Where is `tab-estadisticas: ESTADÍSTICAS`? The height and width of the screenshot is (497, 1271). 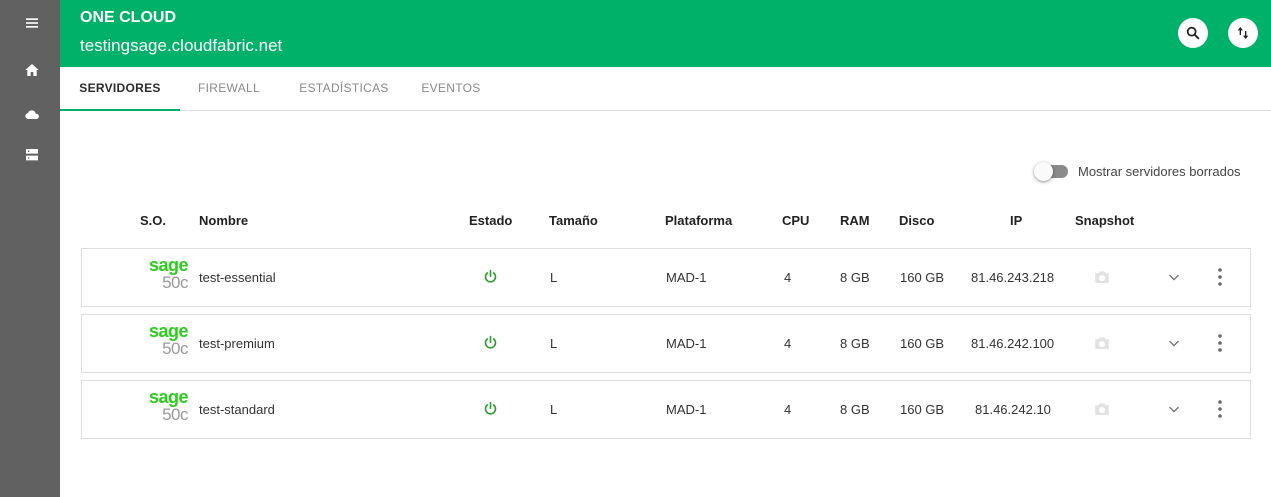
tab-estadisticas: ESTADÍSTICAS is located at coordinates (344, 89).